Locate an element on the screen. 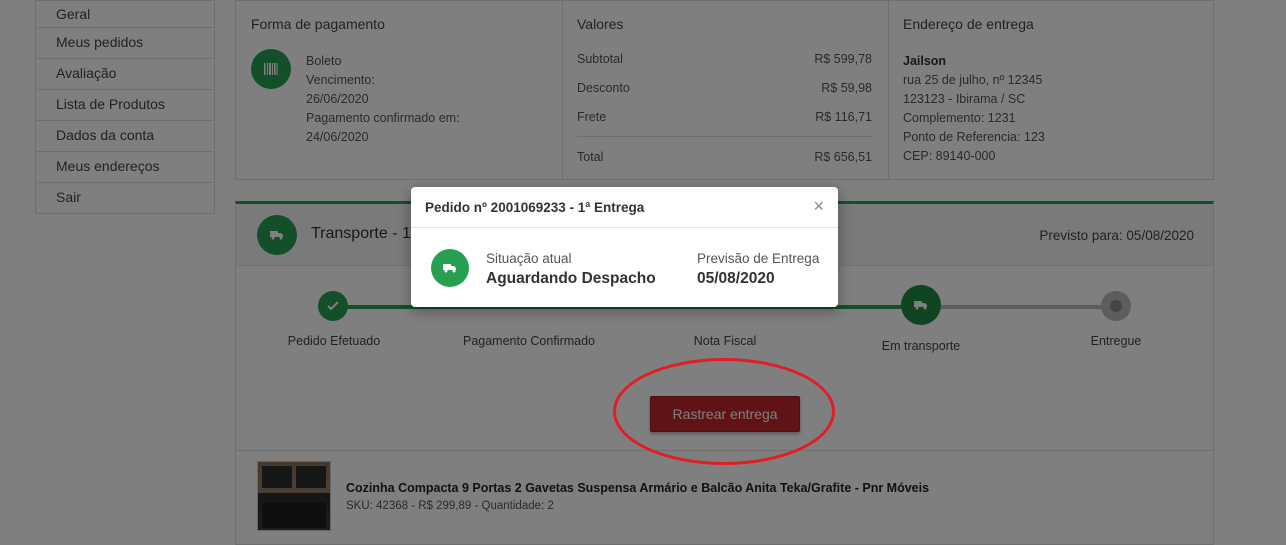 The height and width of the screenshot is (545, 1286). status-value: Aguardando Despacho is located at coordinates (571, 278).